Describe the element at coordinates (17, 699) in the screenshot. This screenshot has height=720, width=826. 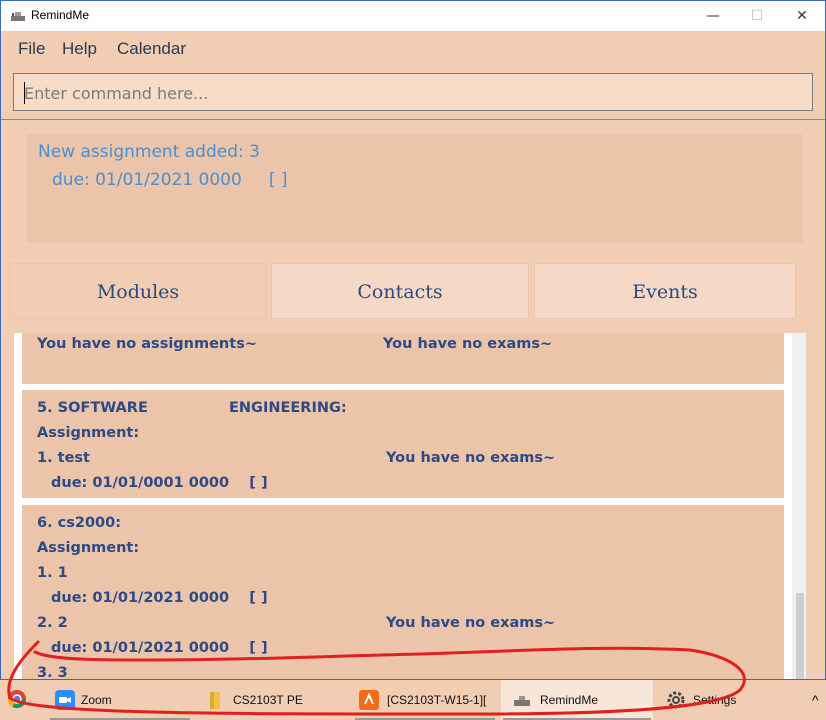
I see `chrome-icon` at that location.